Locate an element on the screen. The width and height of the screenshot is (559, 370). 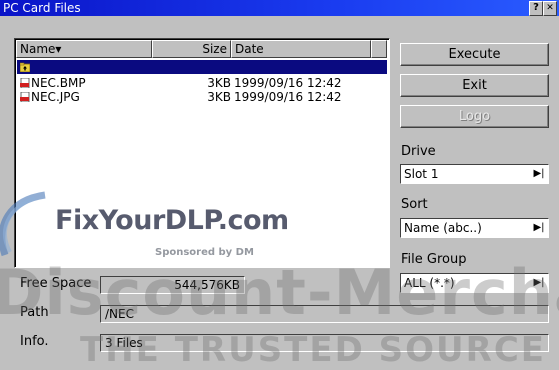
info-label: Info. is located at coordinates (34, 341).